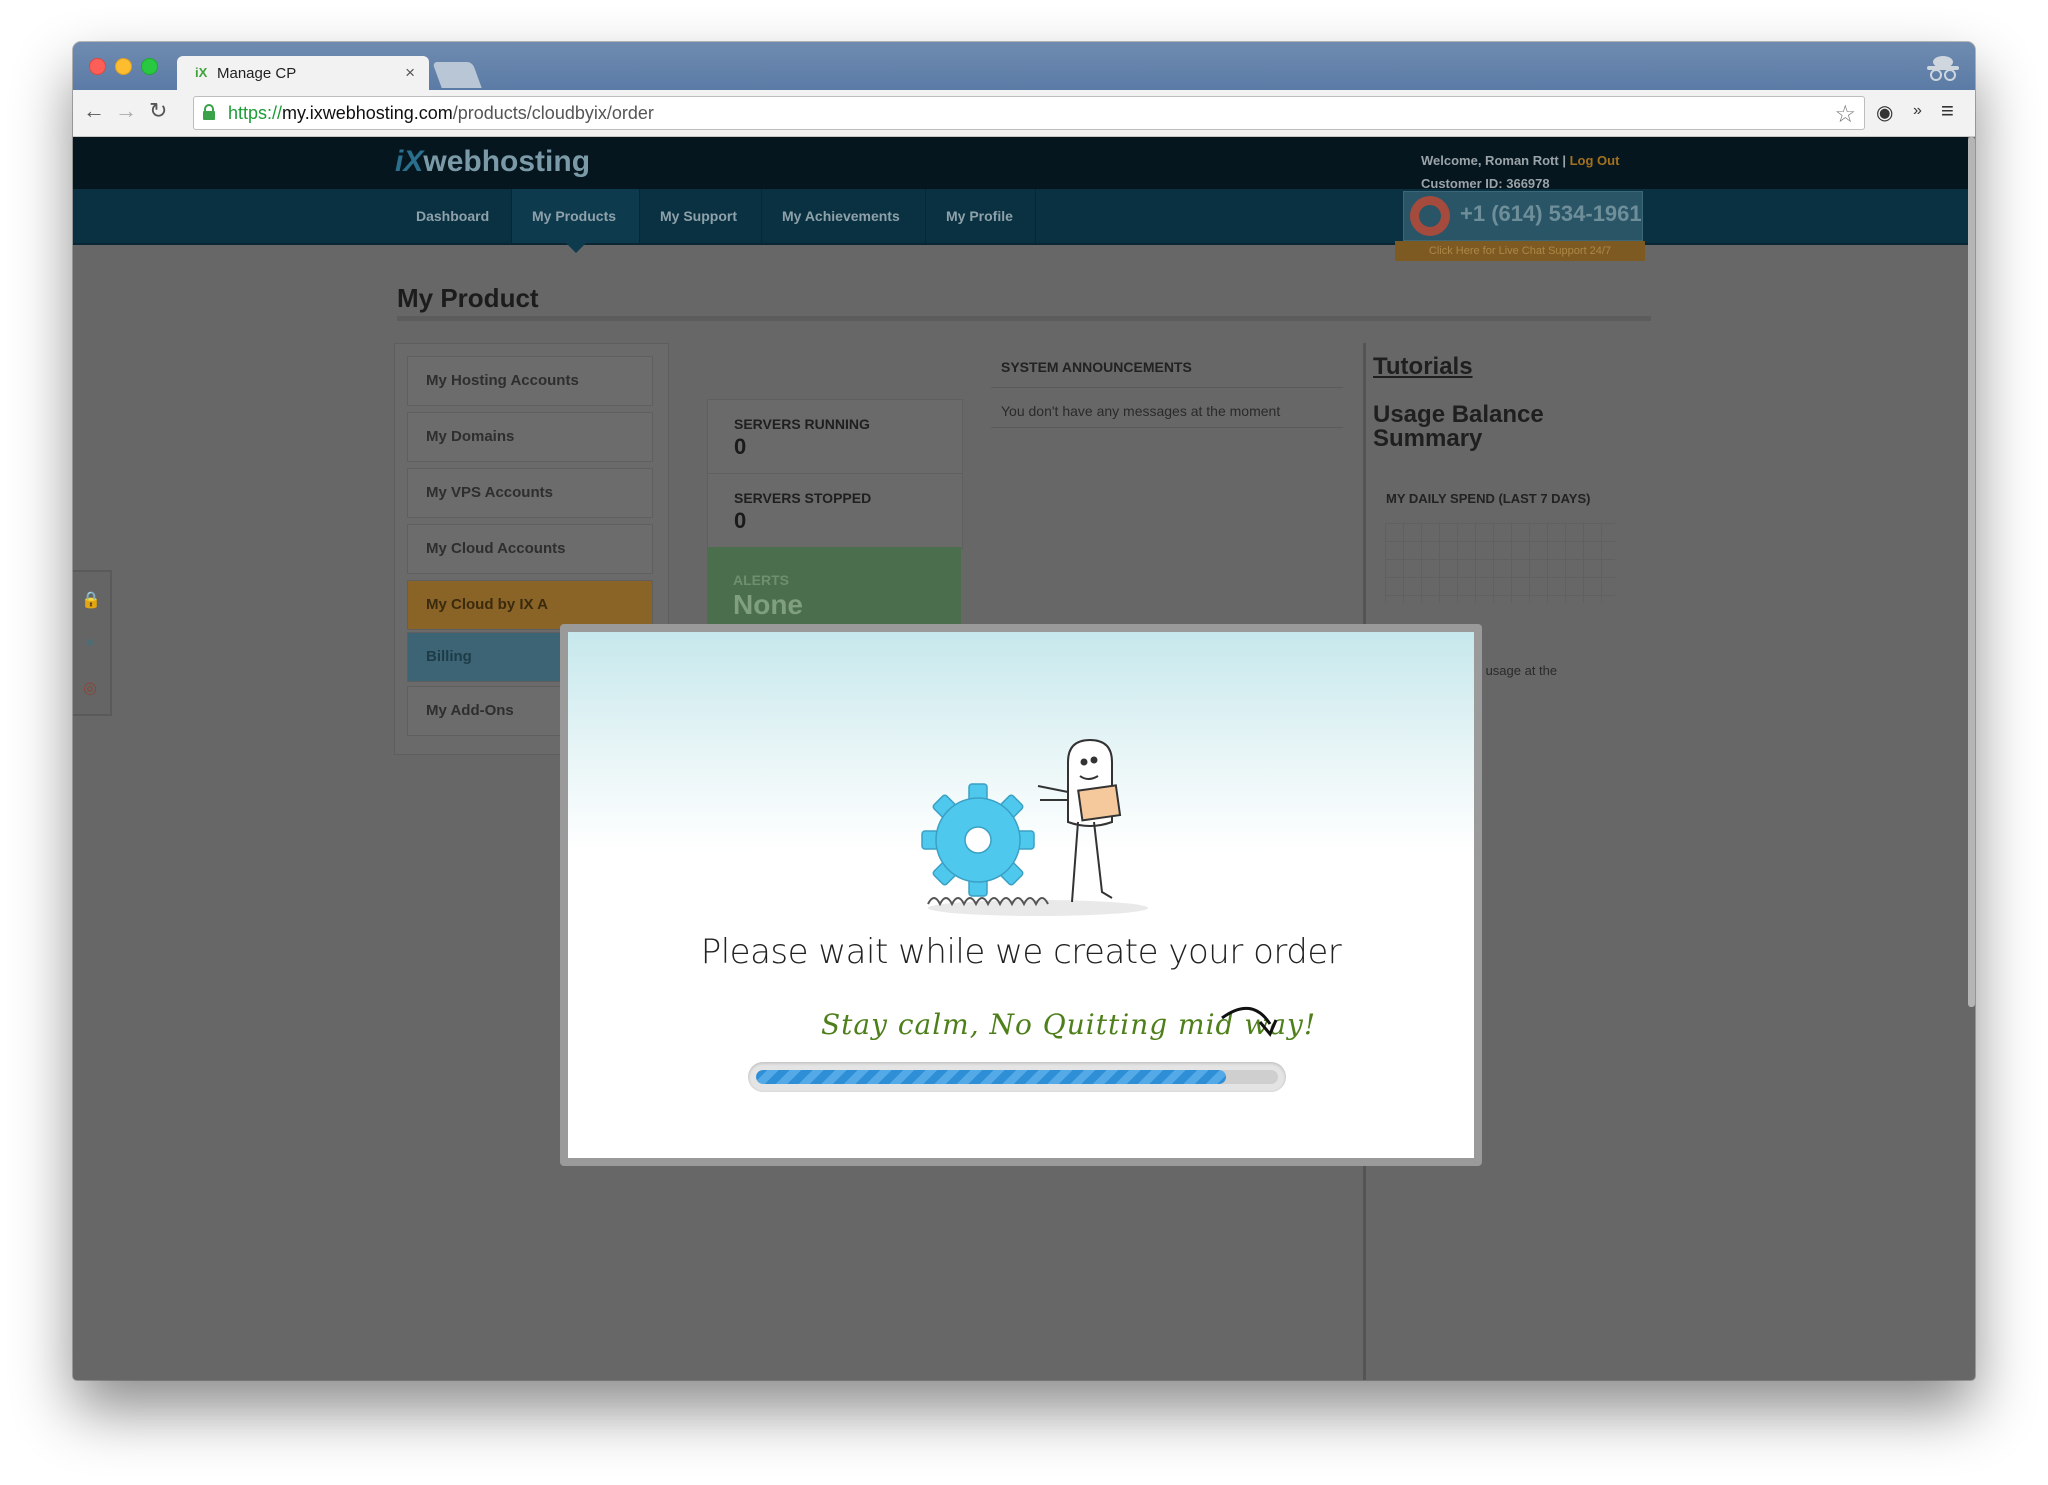 The image size is (2048, 1485). What do you see at coordinates (1943, 68) in the screenshot?
I see `incognito-icon` at bounding box center [1943, 68].